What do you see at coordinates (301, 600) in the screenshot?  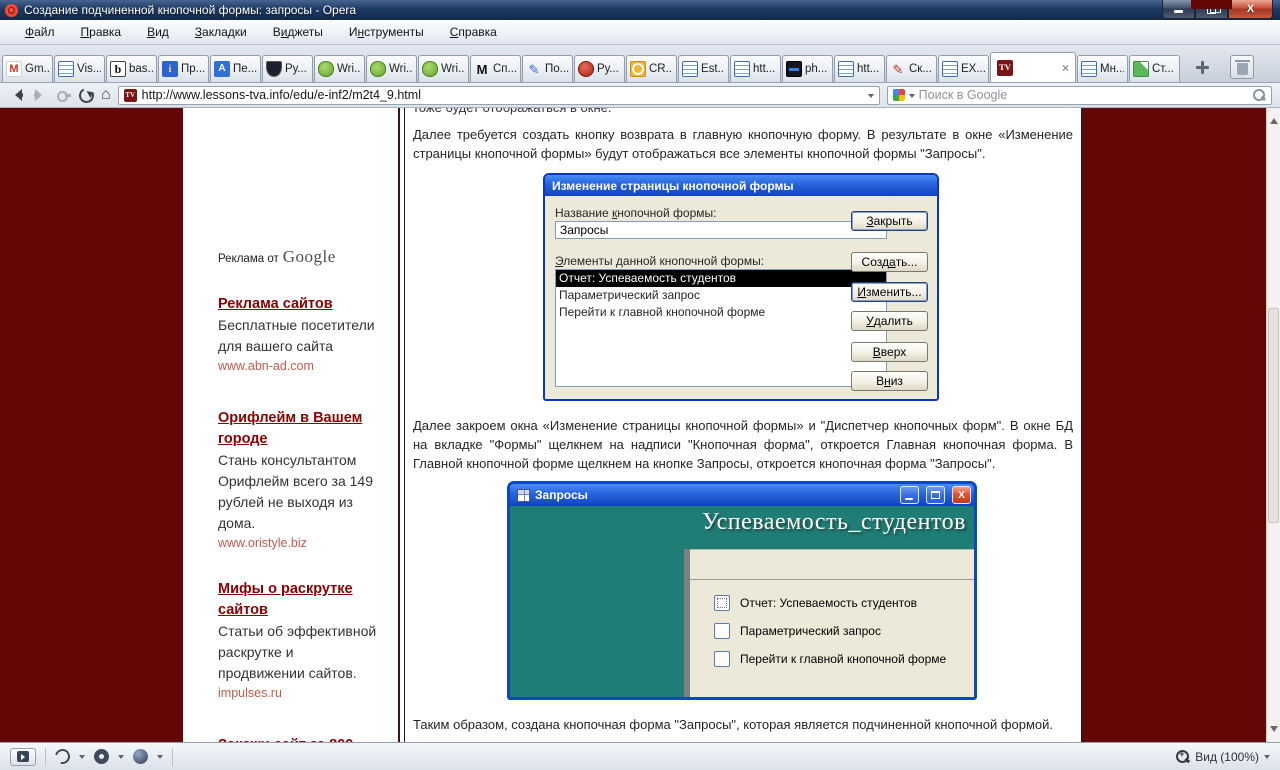 I see `ad-title-link: Мифы о раскрутке сайтов` at bounding box center [301, 600].